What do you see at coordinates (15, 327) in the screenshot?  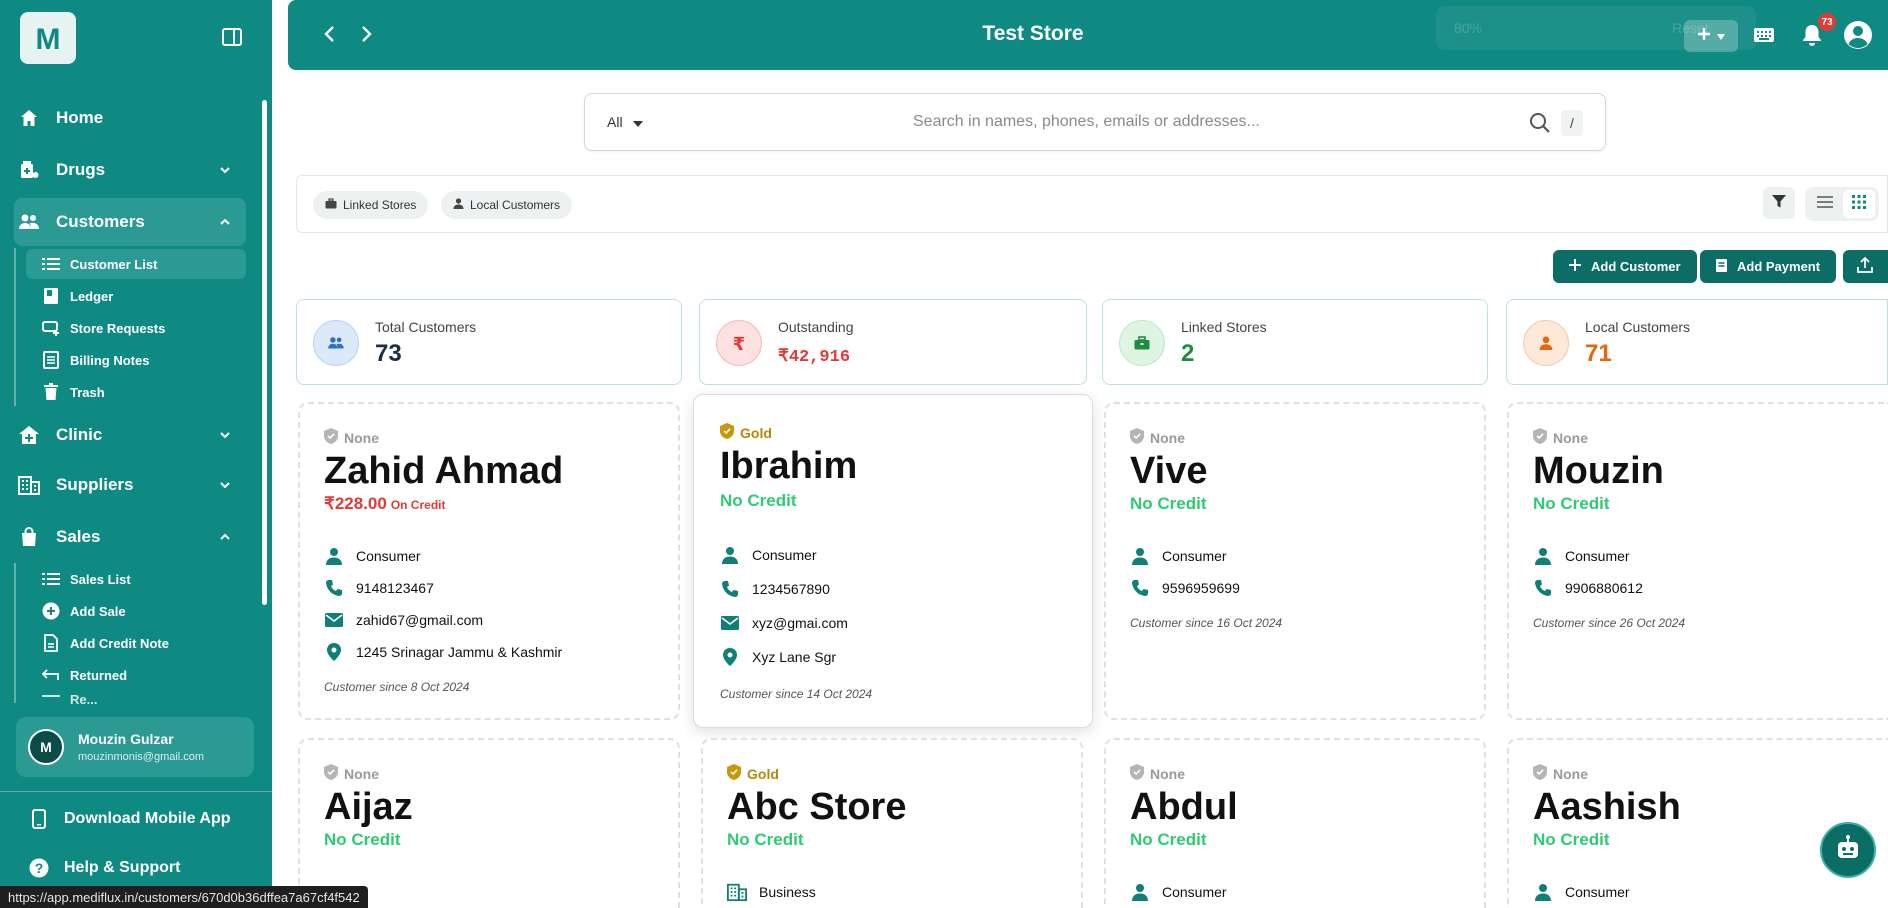 I see `submenu-guide-line` at bounding box center [15, 327].